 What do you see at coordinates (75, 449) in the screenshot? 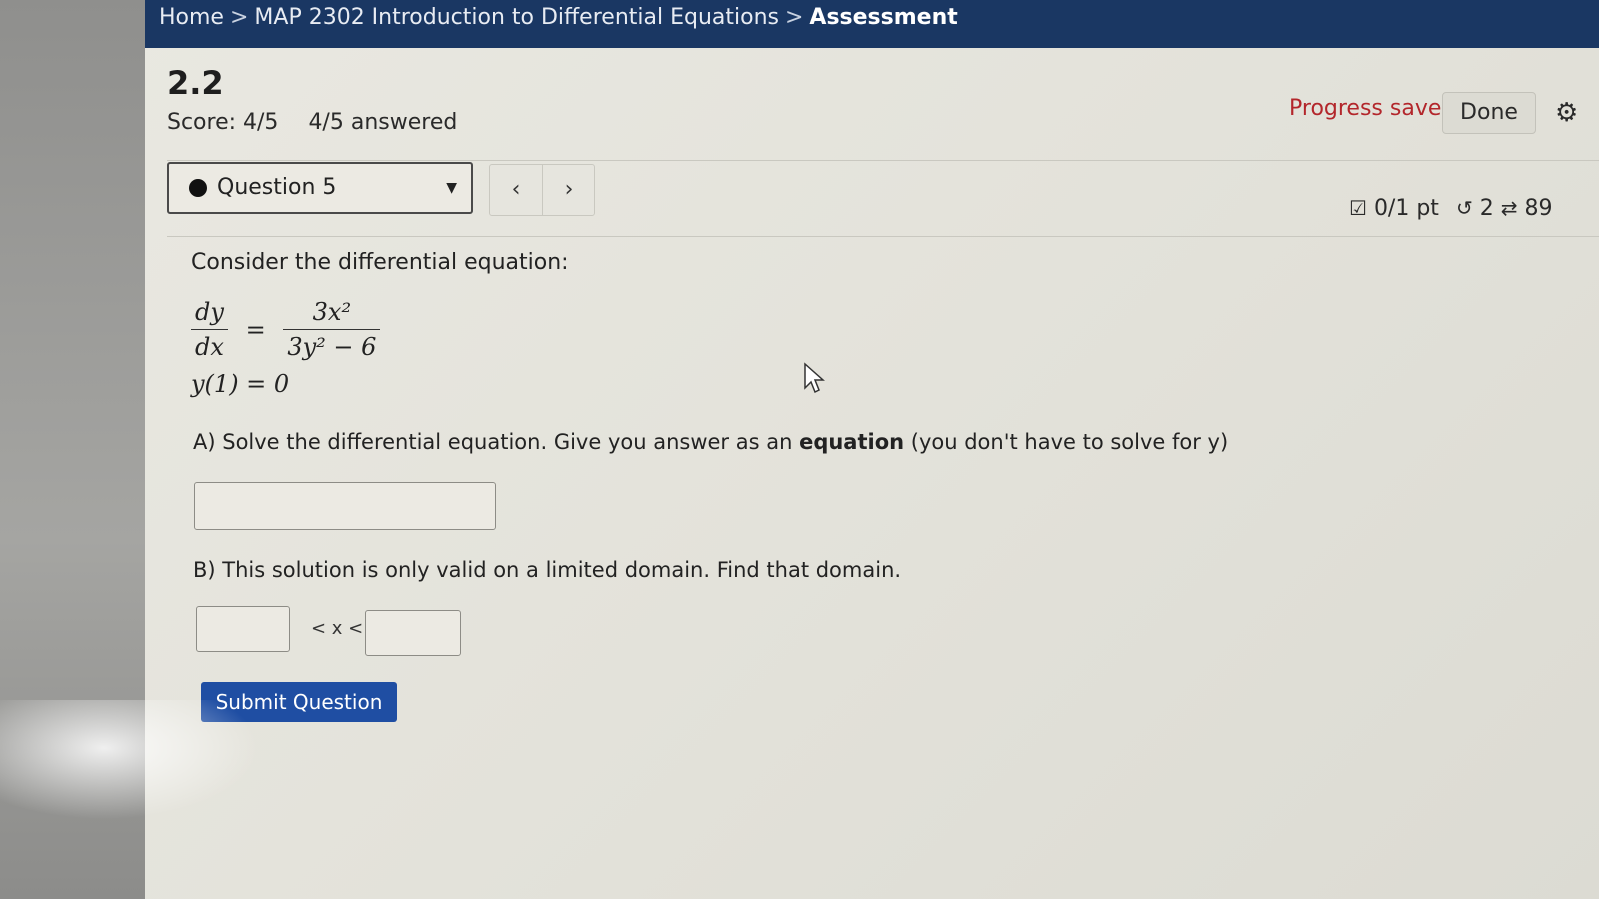
I see `screen-bezel` at bounding box center [75, 449].